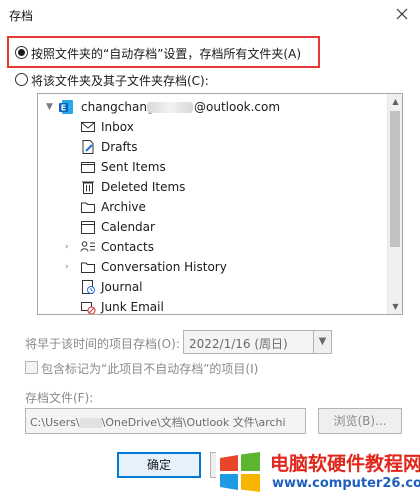  Describe the element at coordinates (248, 342) in the screenshot. I see `archive-date-field: 2022/1/16 (周日)` at that location.